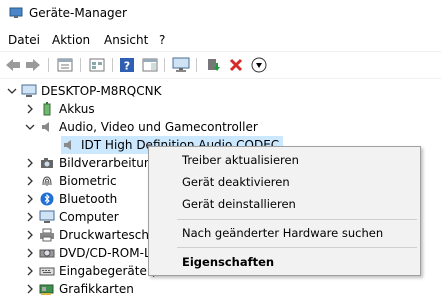  I want to click on tree-root: DESKTOP-M8RQCNK, so click(83, 91).